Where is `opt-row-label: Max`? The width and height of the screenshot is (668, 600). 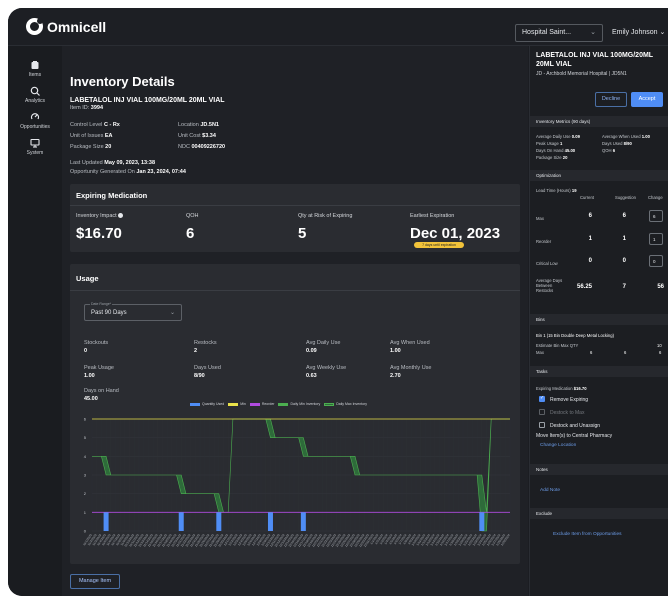
opt-row-label: Max is located at coordinates (540, 218).